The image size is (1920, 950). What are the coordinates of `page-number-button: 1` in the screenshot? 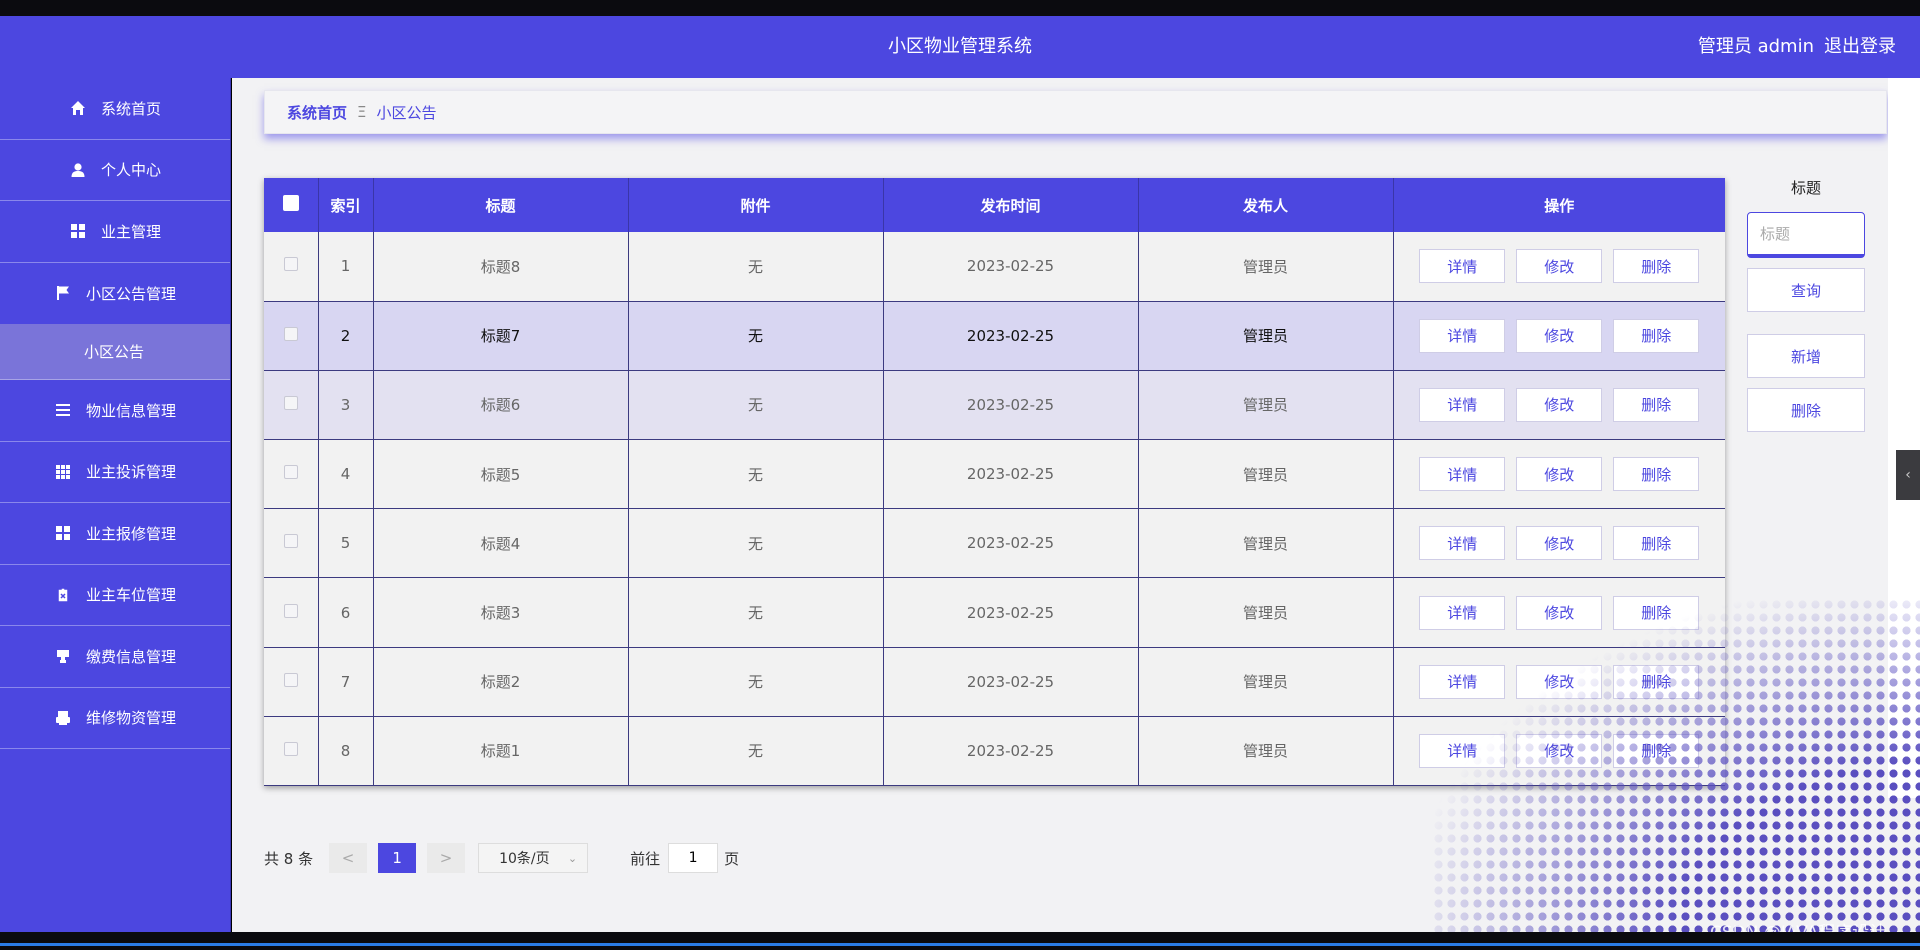 It's located at (397, 858).